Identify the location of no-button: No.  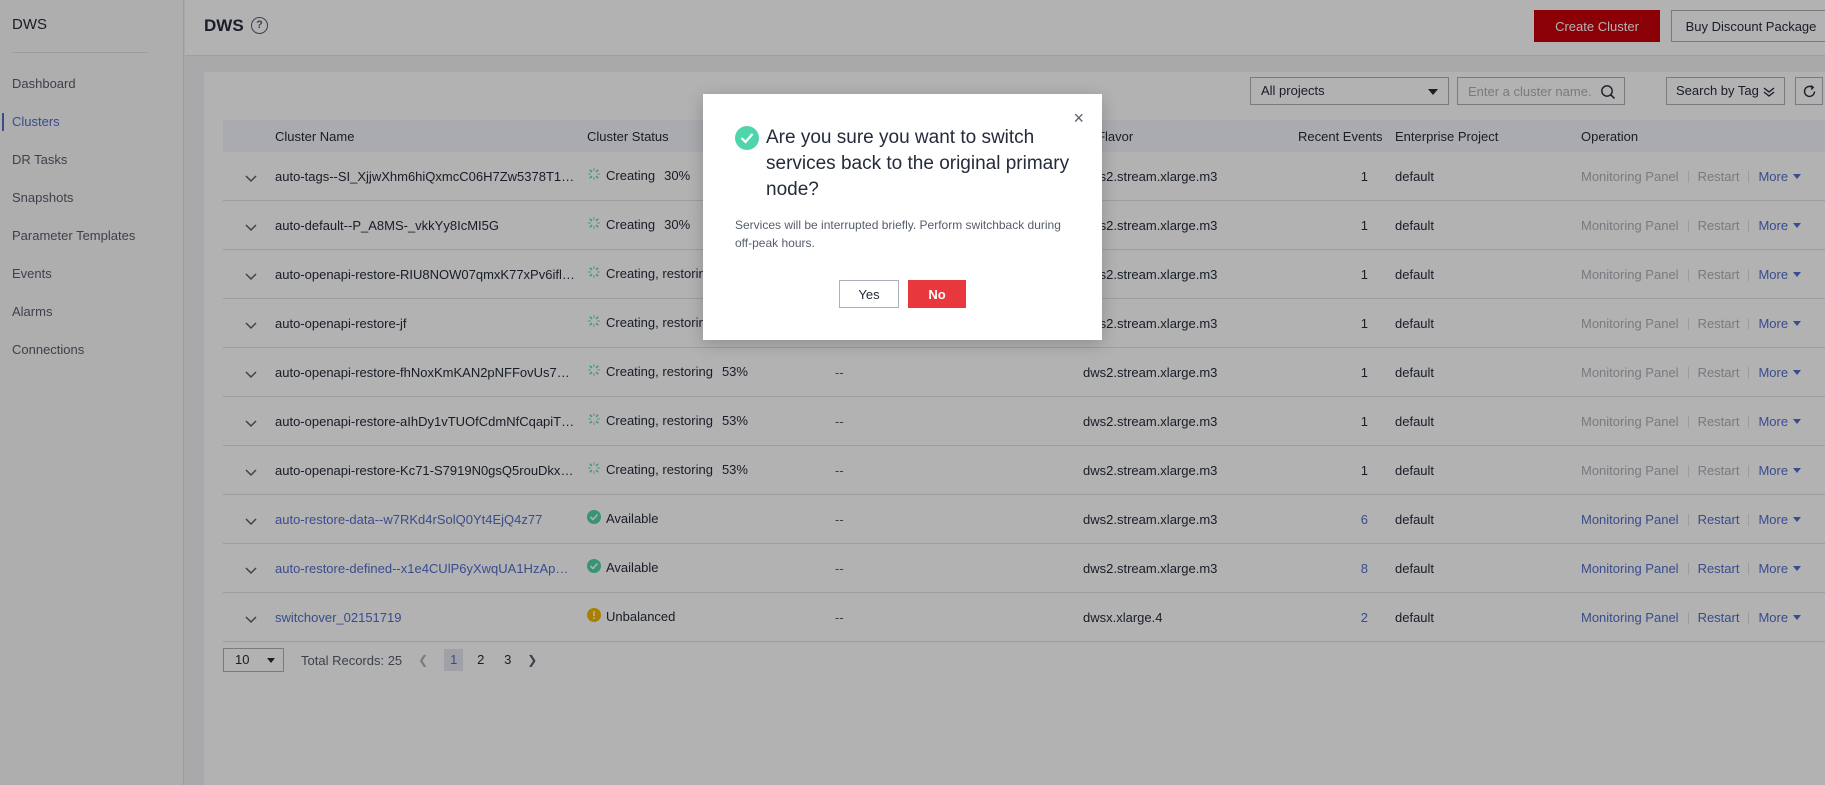
(937, 294).